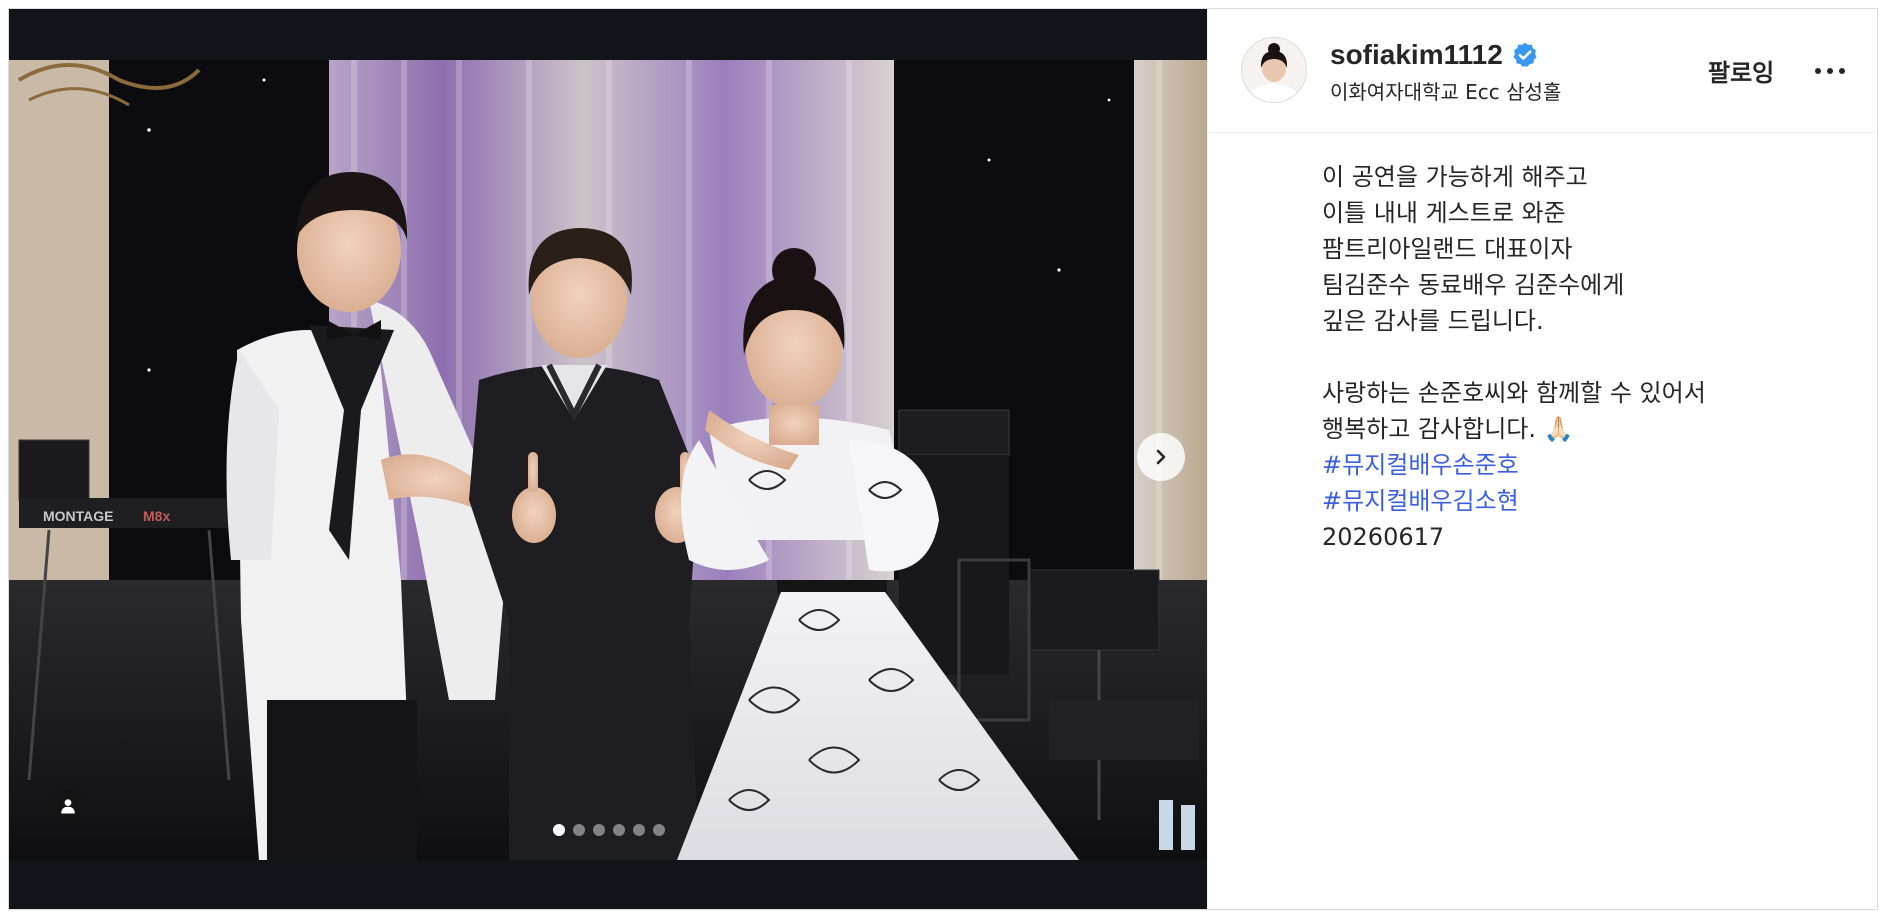  What do you see at coordinates (1447, 249) in the screenshot?
I see `caption-line: 팜트리아일랜드 대표이자` at bounding box center [1447, 249].